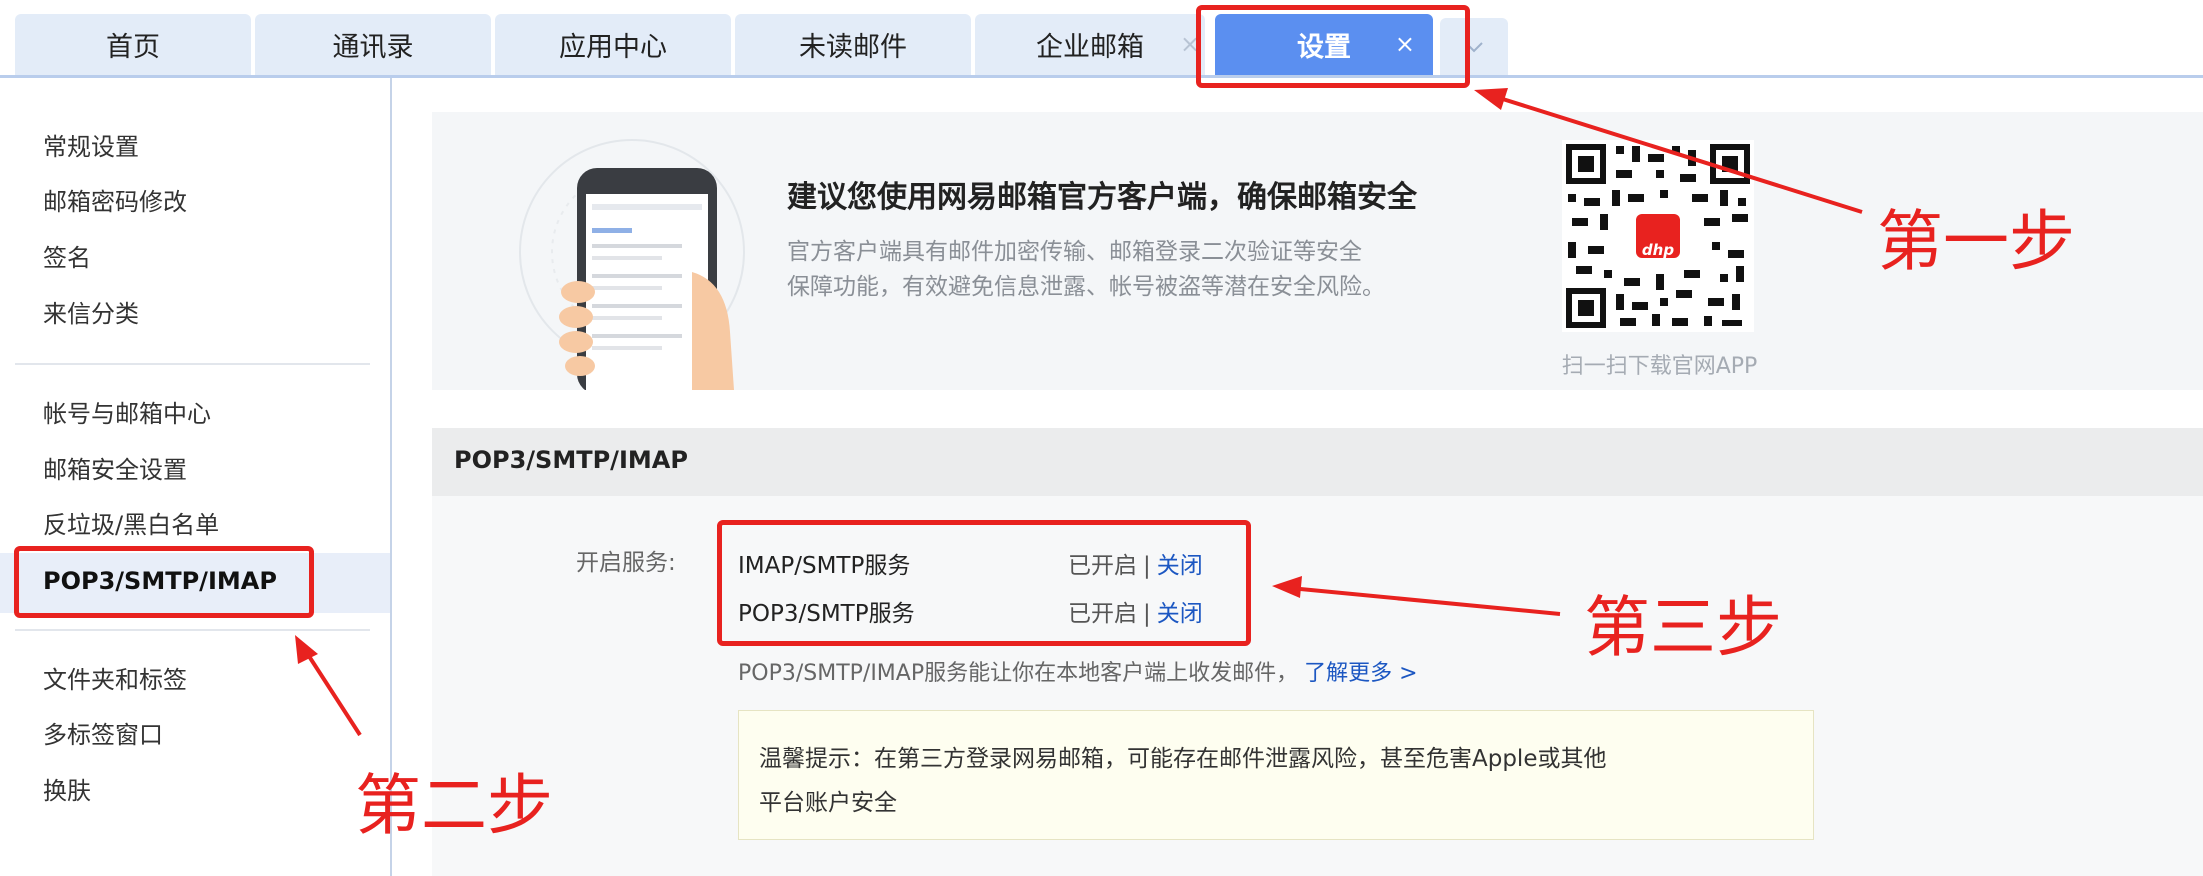  I want to click on annotation-step3: 第三步, so click(1683, 627).